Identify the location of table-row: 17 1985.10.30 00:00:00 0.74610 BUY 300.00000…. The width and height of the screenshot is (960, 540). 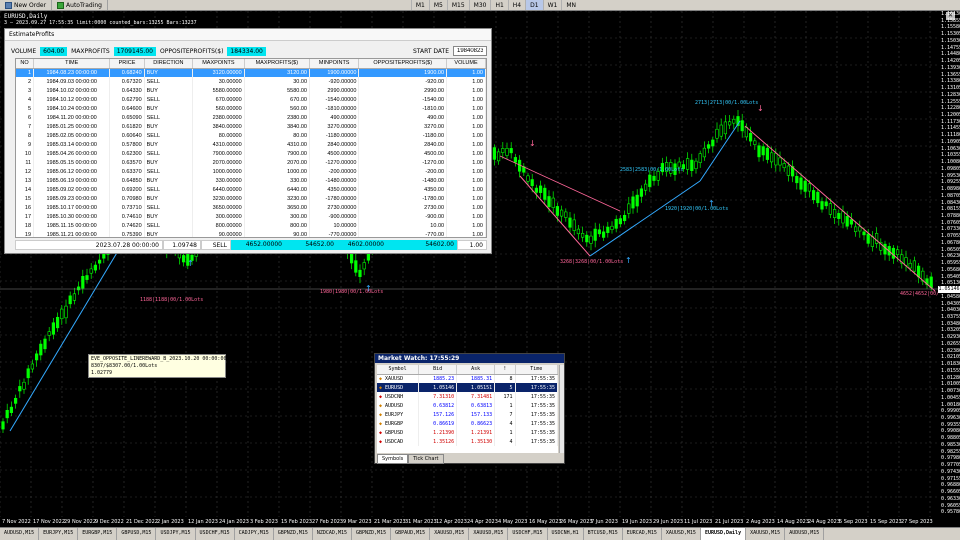
(251, 216).